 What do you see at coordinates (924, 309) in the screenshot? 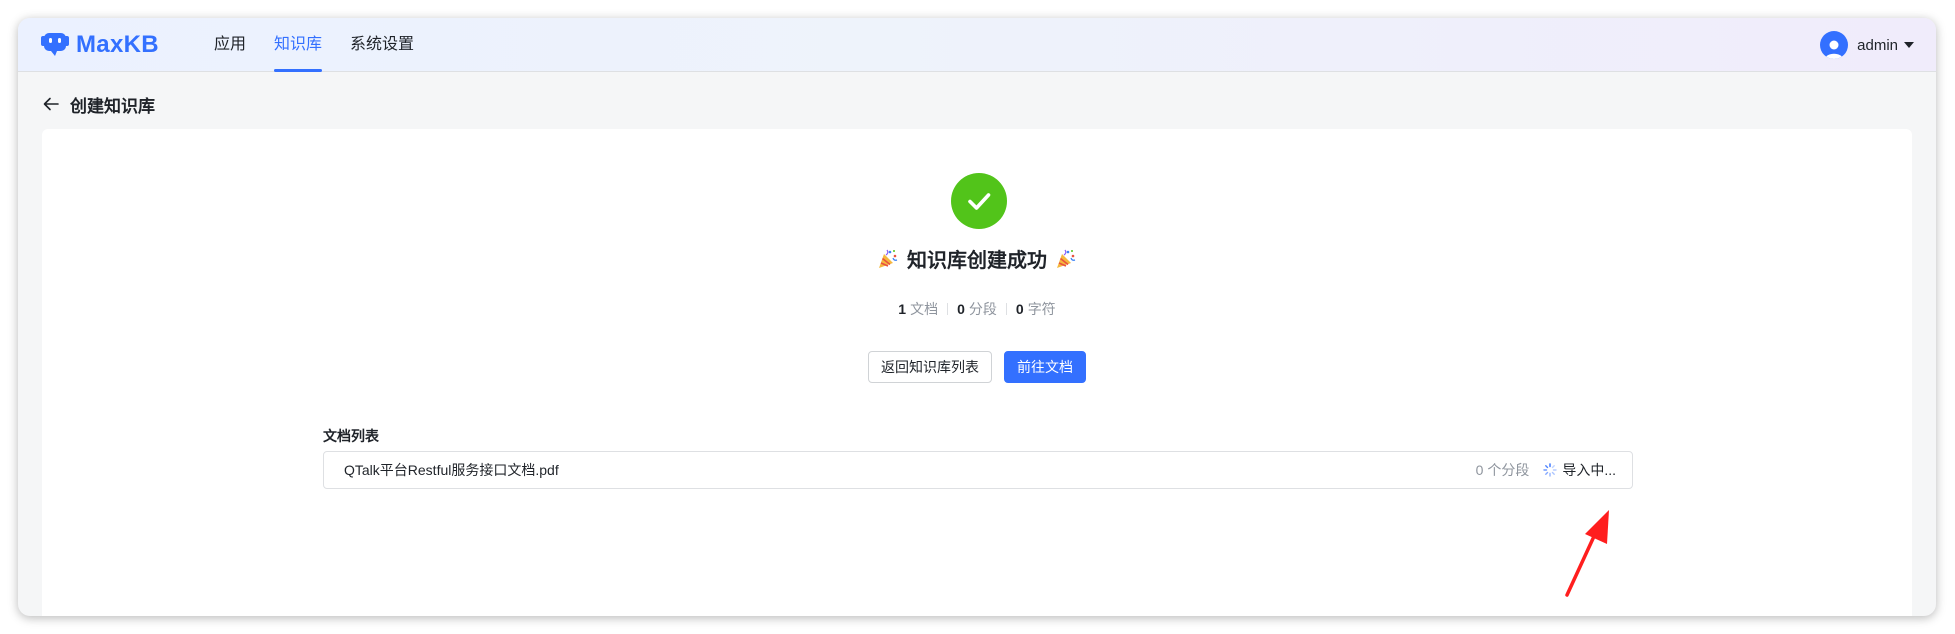
I see `stat-docs-label: 文档` at bounding box center [924, 309].